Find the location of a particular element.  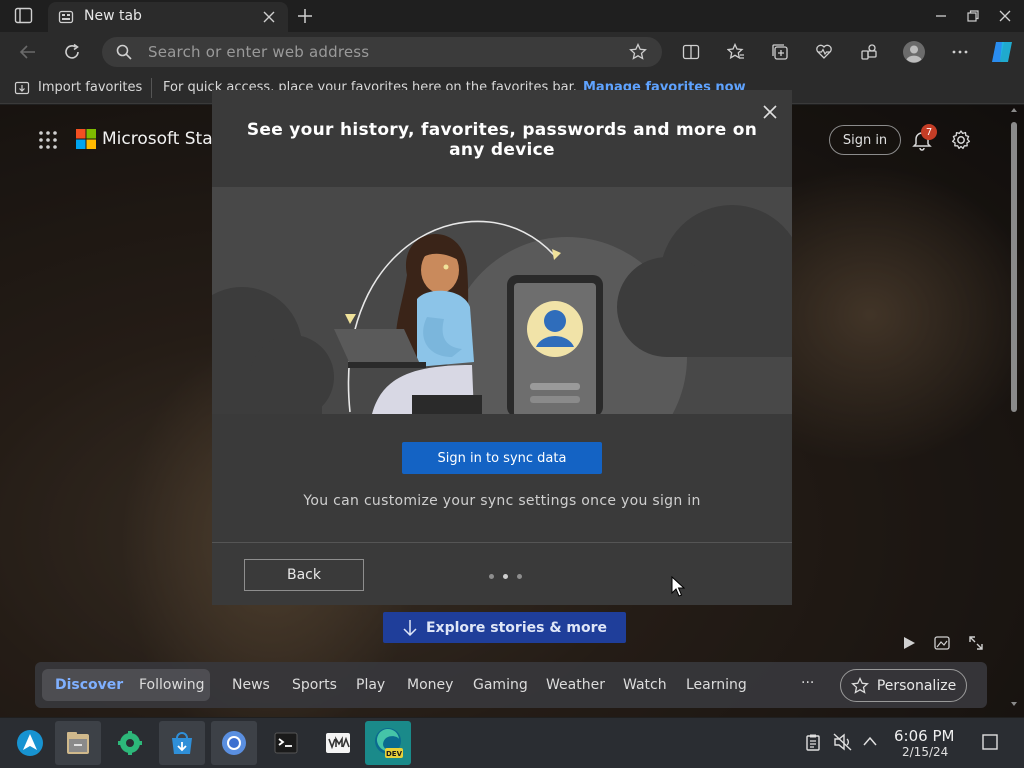

copilot-icon is located at coordinates (1002, 52).